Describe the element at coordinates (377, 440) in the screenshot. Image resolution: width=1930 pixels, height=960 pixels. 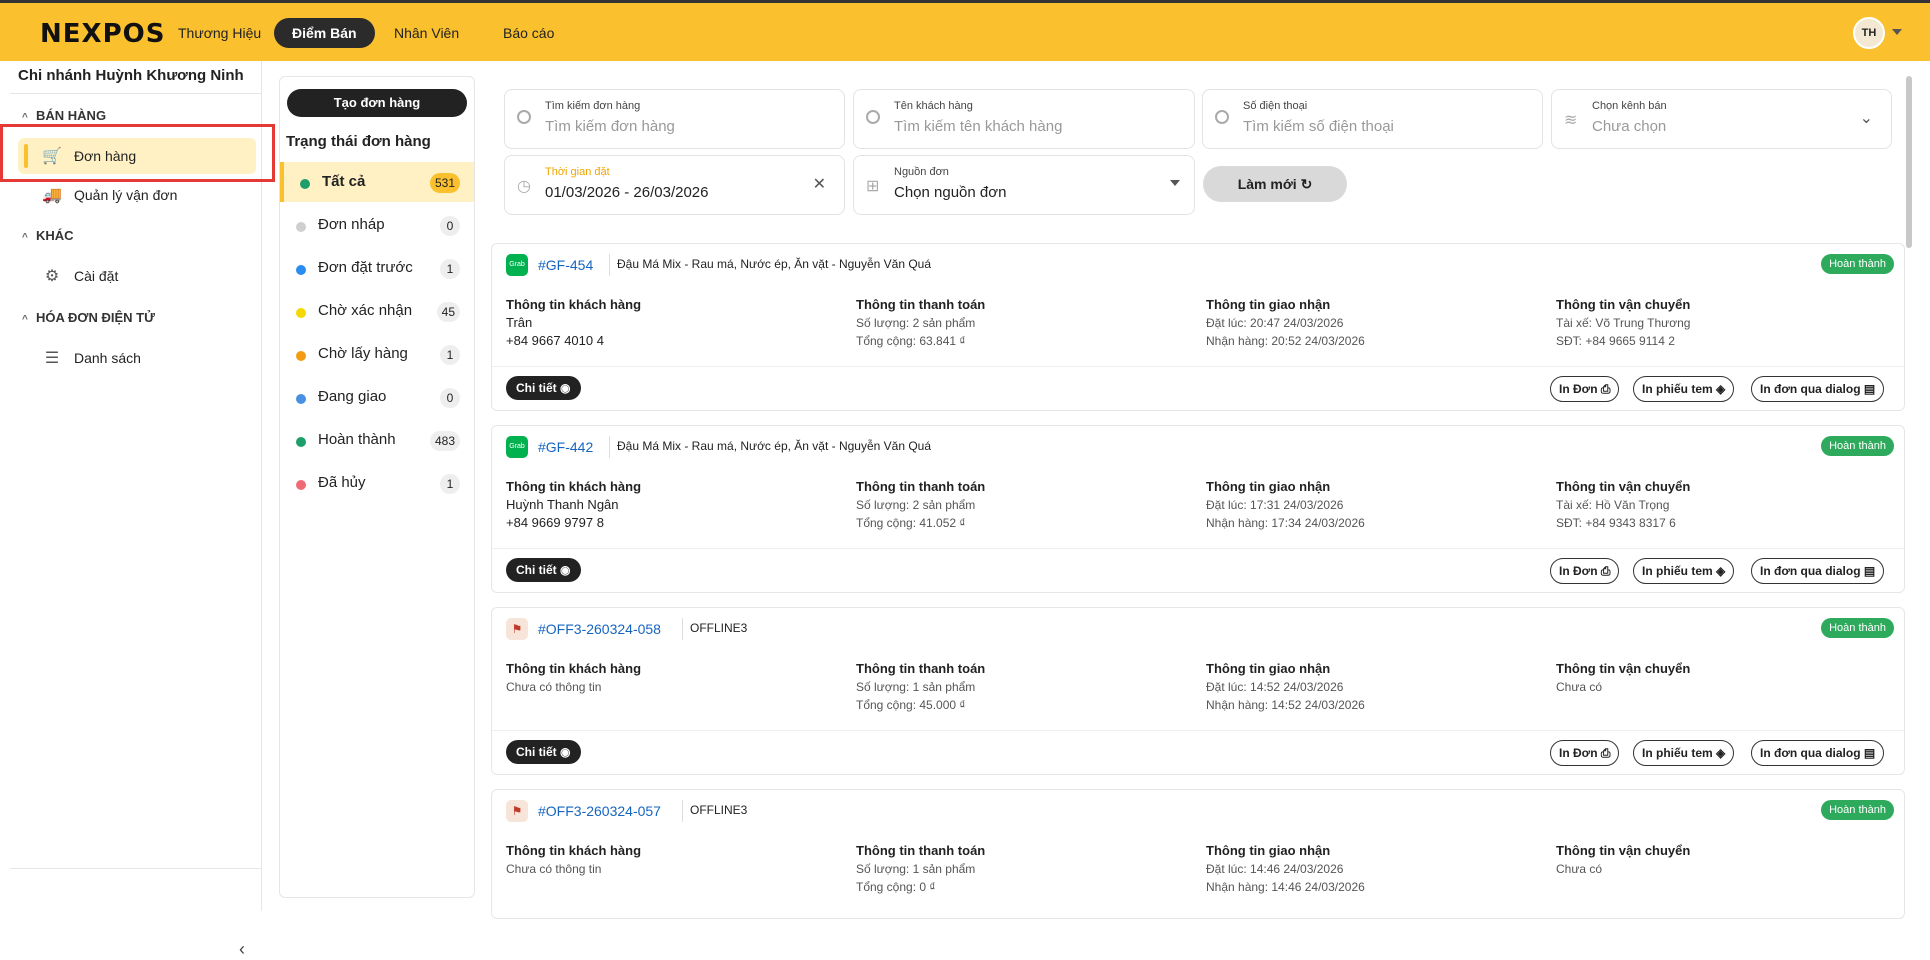
I see `status-item: Hoàn thành 483` at that location.